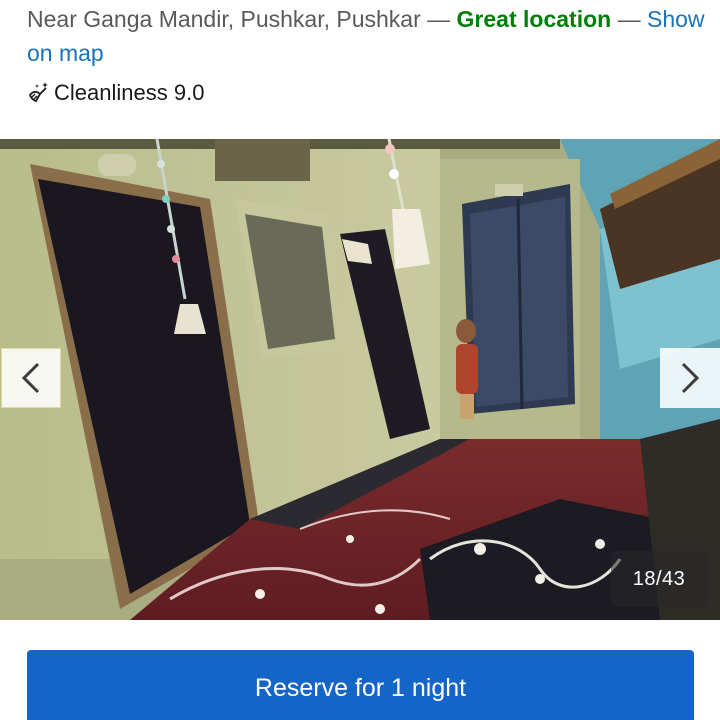 Image resolution: width=720 pixels, height=720 pixels. Describe the element at coordinates (360, 685) in the screenshot. I see `reserve-button: Reserve for 1 night` at that location.